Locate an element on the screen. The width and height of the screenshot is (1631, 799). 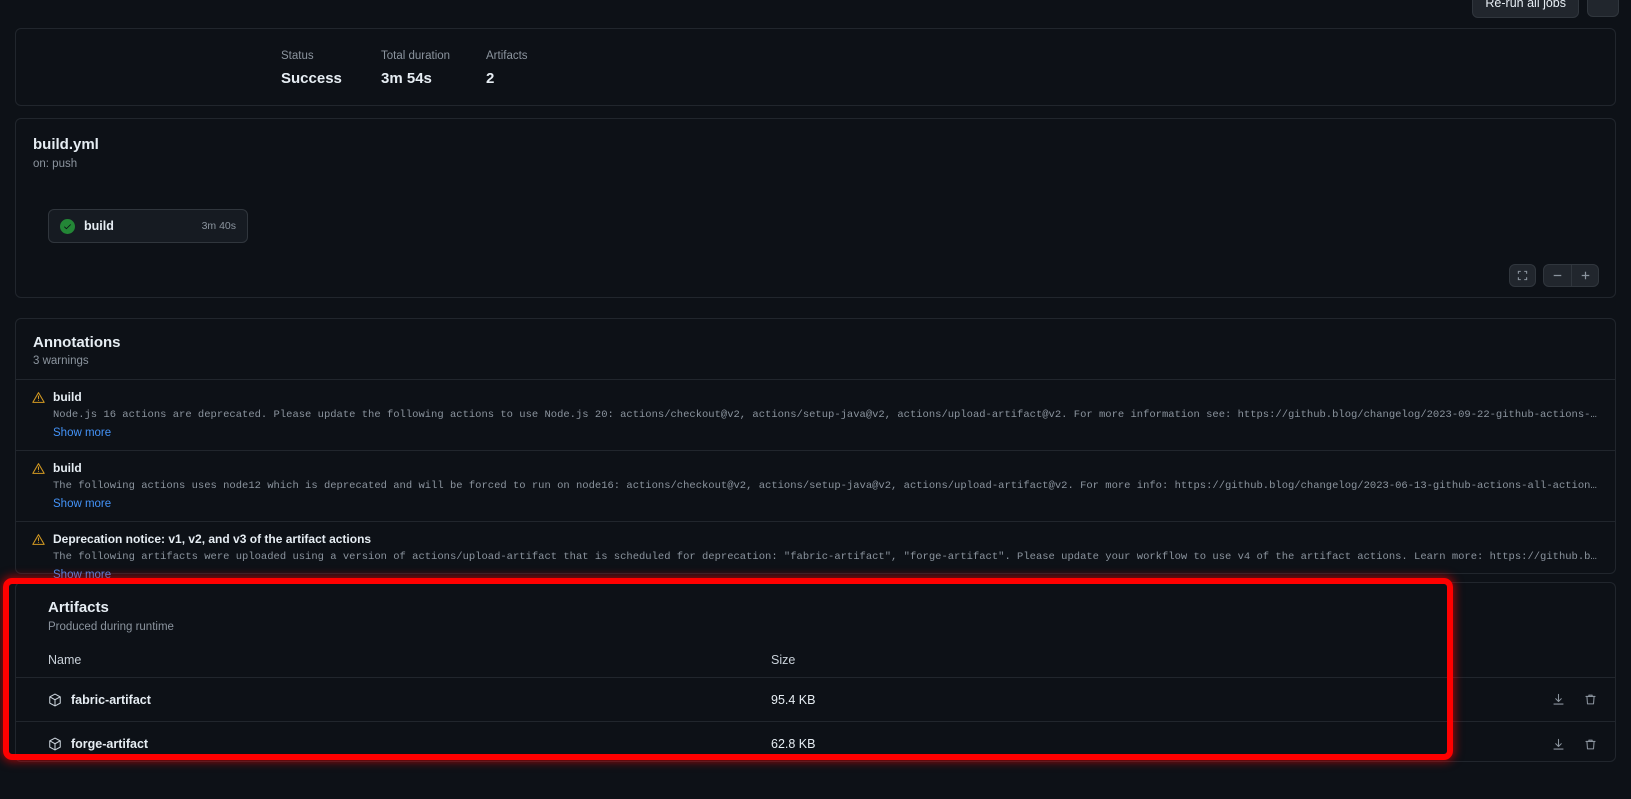
artifacts-title: Artifacts is located at coordinates (78, 607).